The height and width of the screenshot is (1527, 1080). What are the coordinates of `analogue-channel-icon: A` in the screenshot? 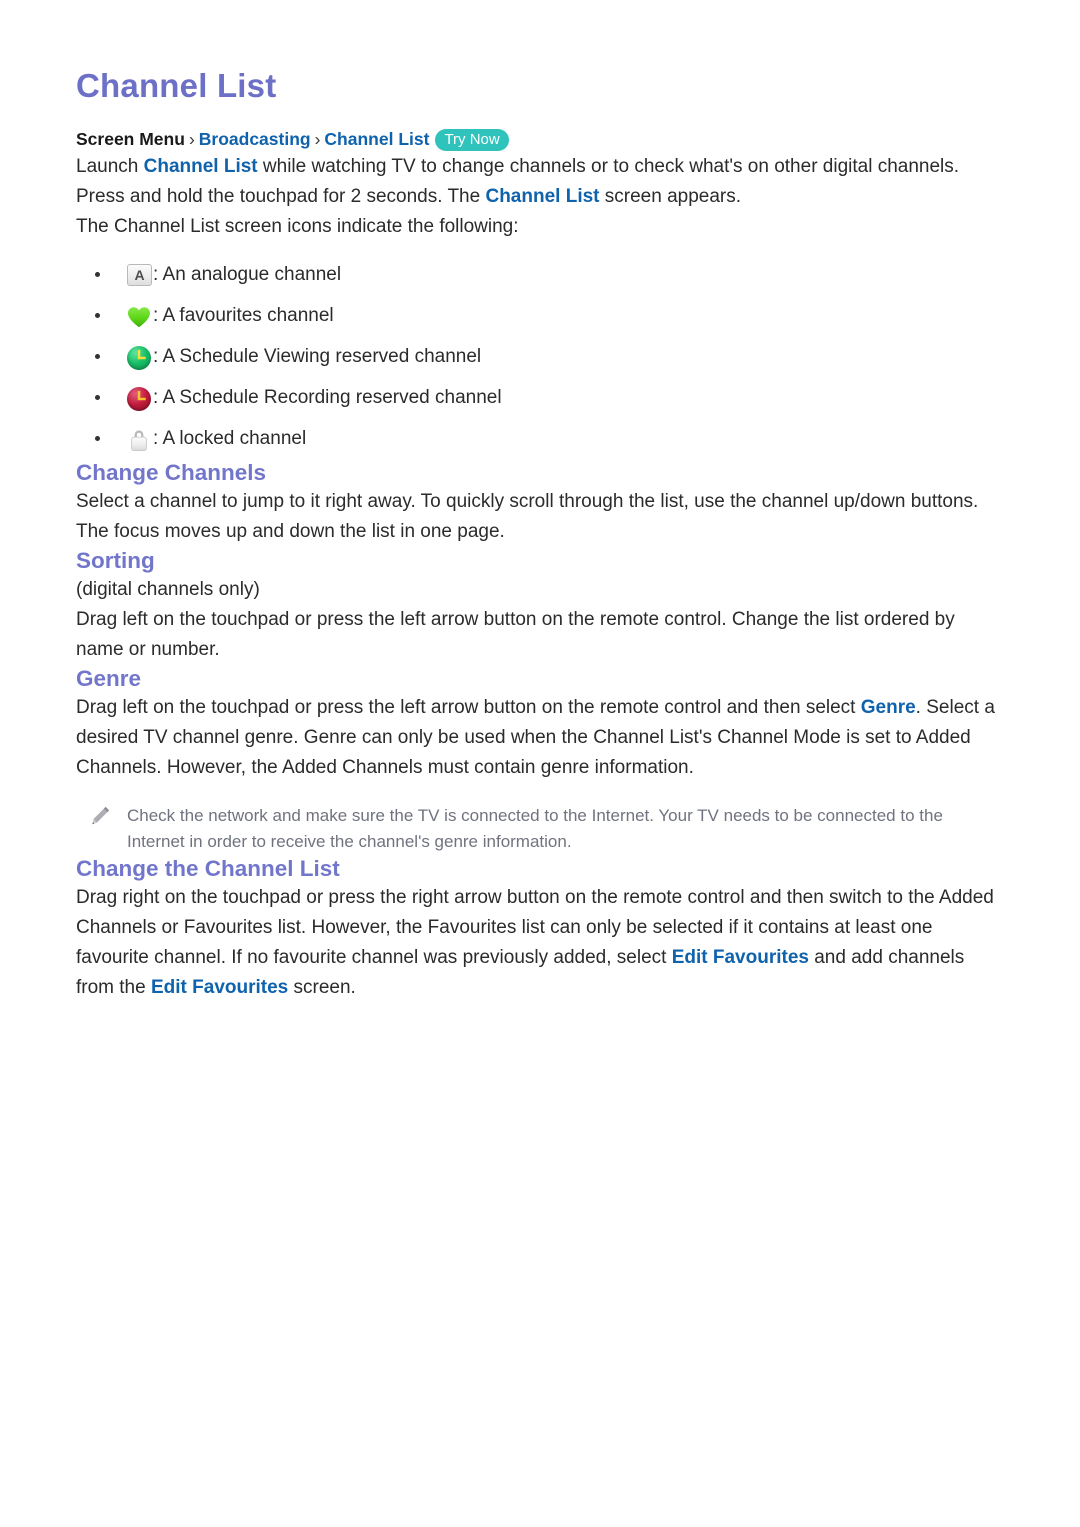 It's located at (139, 274).